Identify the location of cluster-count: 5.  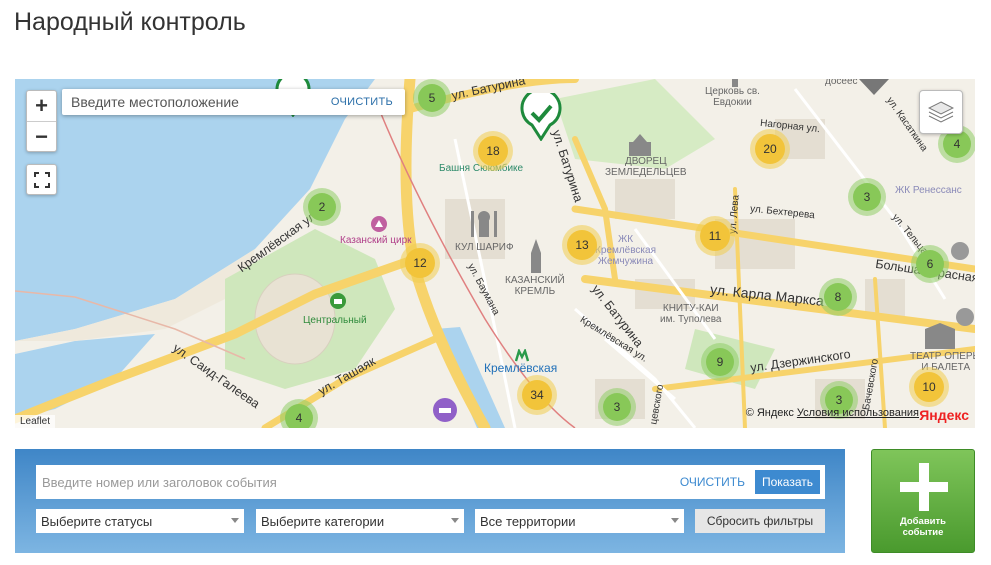
(432, 98).